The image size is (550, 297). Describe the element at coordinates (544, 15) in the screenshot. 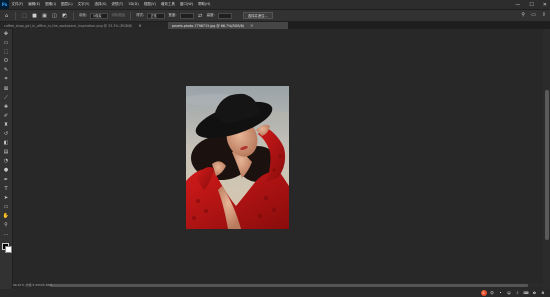

I see `share-icon: ⇪` at that location.